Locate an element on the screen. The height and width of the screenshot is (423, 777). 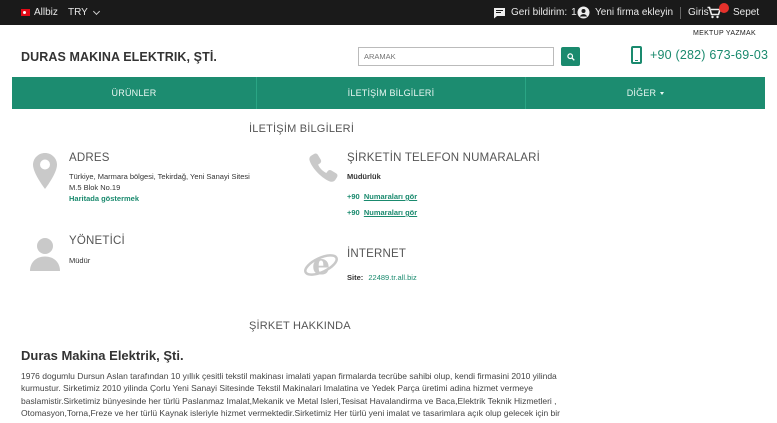
caret-down-icon is located at coordinates (662, 93).